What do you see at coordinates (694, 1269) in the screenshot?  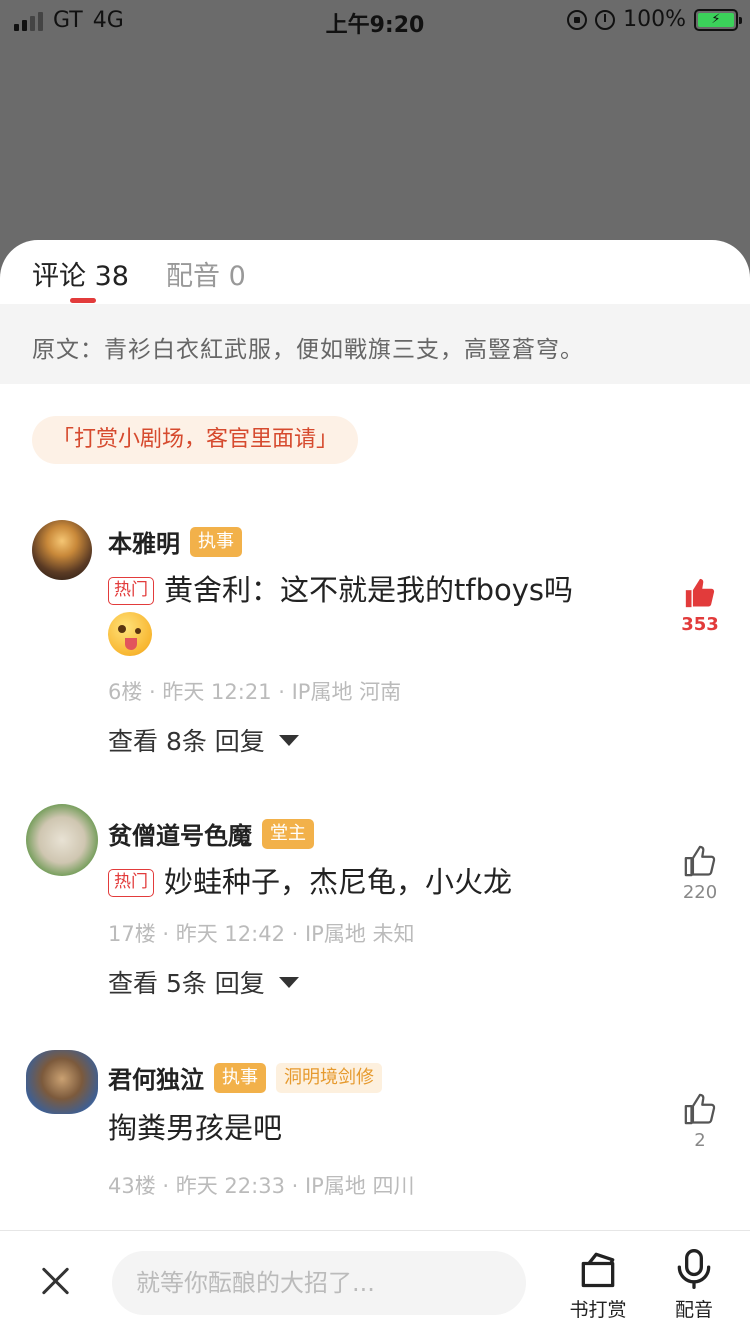 I see `microphone-icon` at bounding box center [694, 1269].